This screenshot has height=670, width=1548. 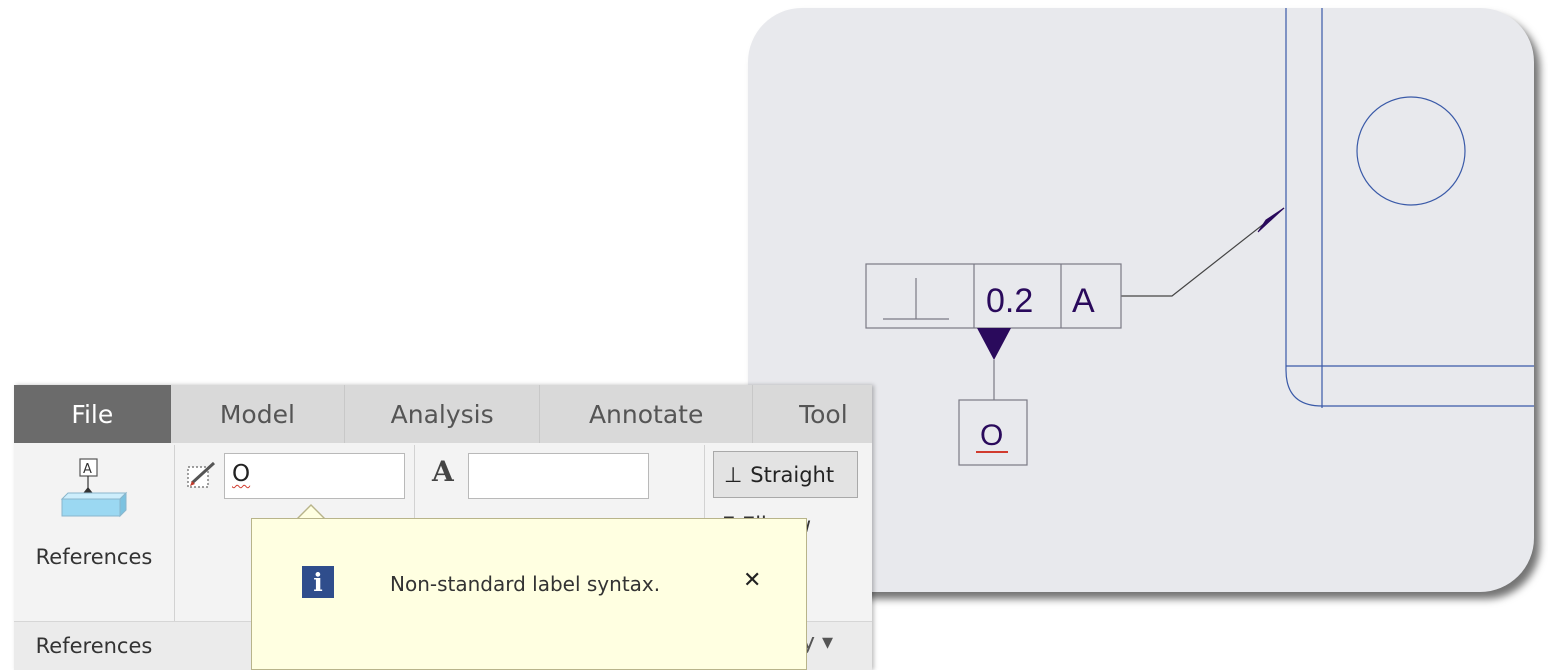 What do you see at coordinates (1271, 220) in the screenshot?
I see `leader-arrowhead` at bounding box center [1271, 220].